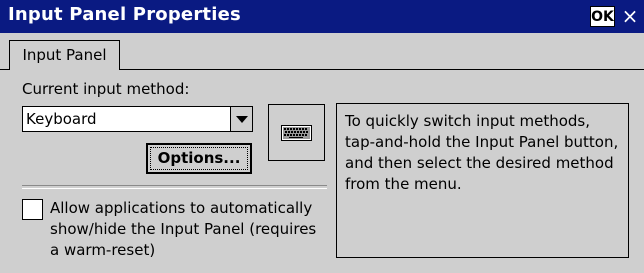 This screenshot has width=644, height=273. I want to click on ok-button: OK, so click(602, 16).